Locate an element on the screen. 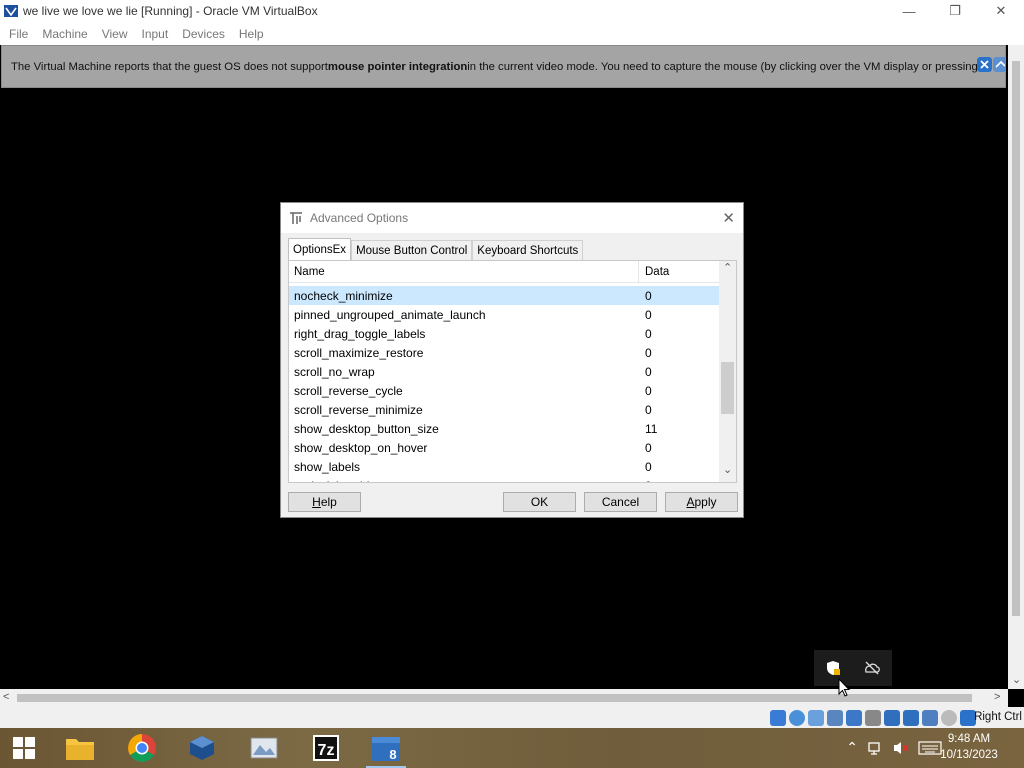 The width and height of the screenshot is (1024, 768). 7-taskbar-tweaker-icon: 8 is located at coordinates (386, 749).